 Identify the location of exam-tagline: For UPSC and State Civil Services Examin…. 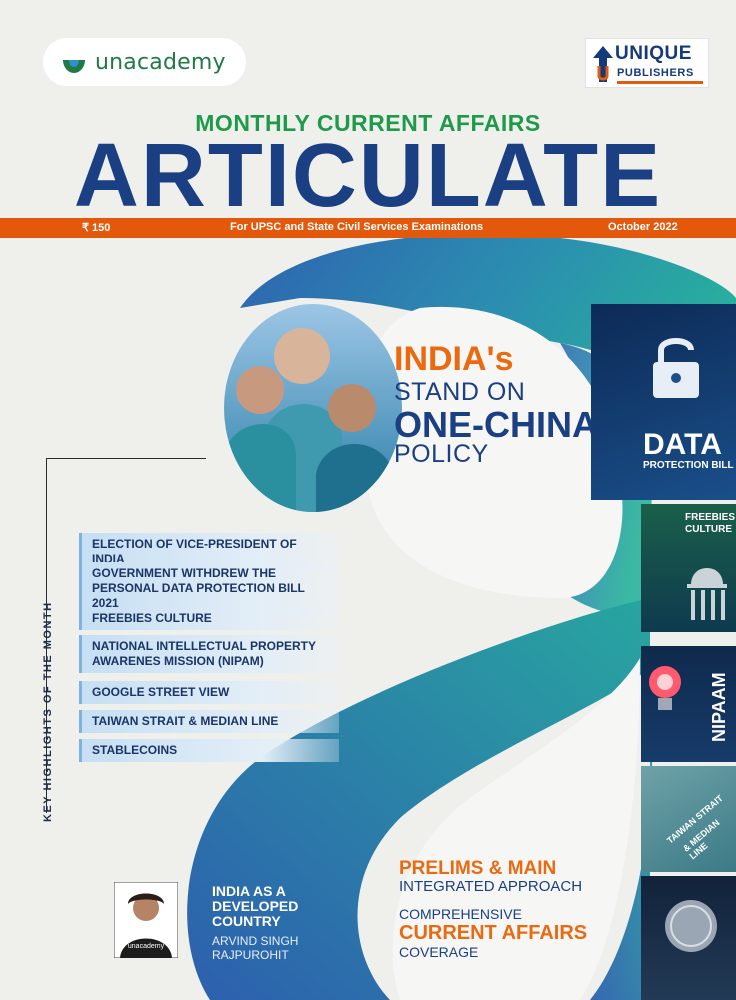
(357, 227).